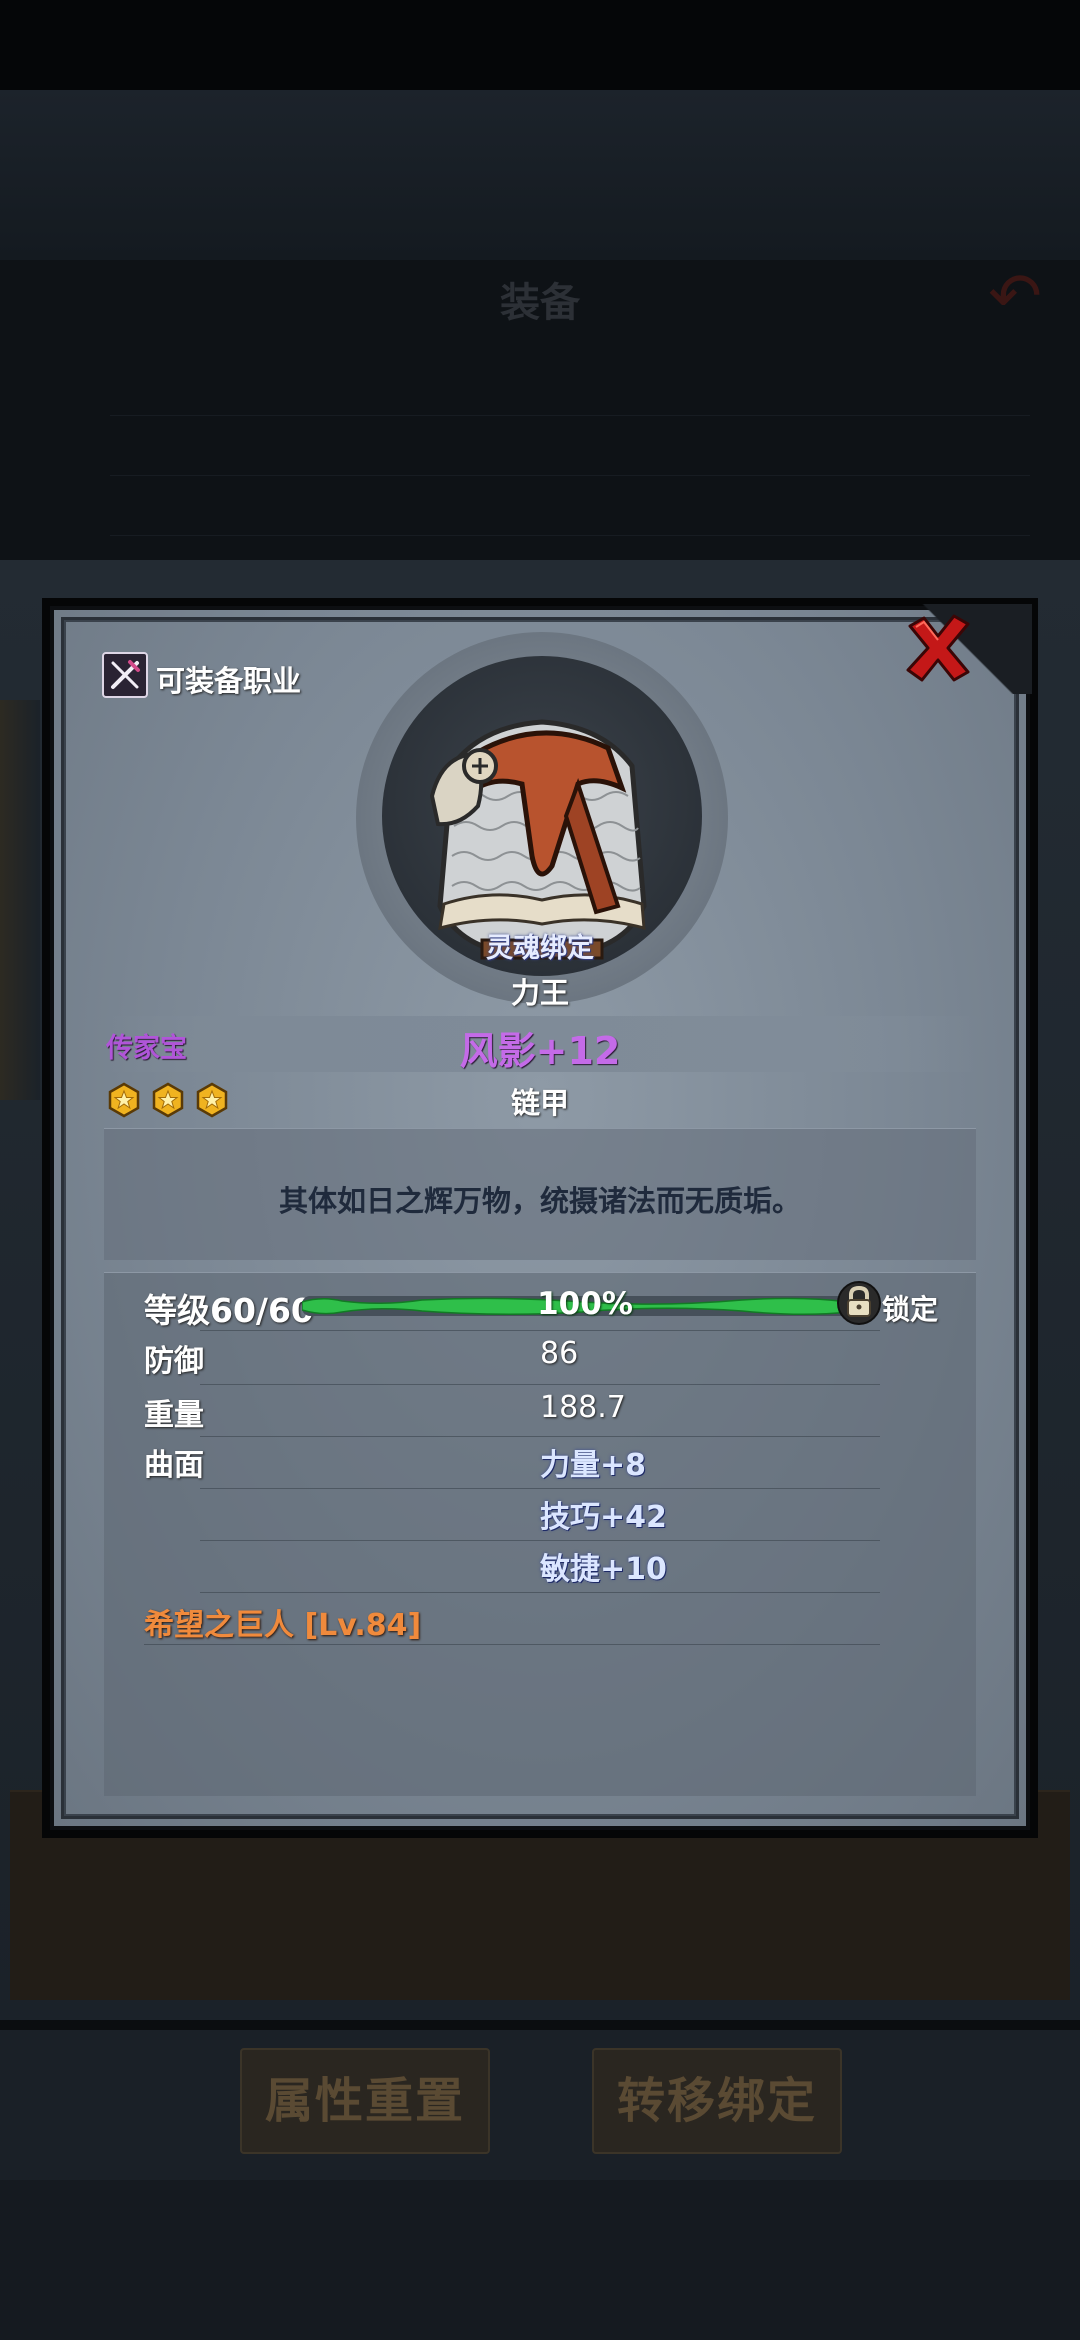  What do you see at coordinates (540, 175) in the screenshot?
I see `background-banner` at bounding box center [540, 175].